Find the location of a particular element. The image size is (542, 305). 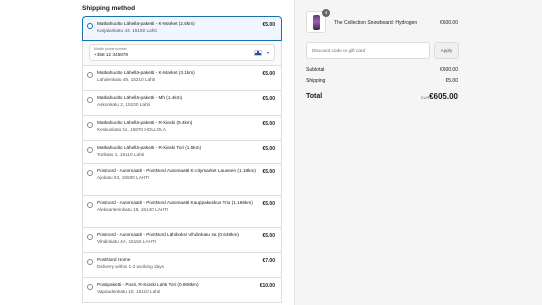

chevron-down-icon: ▾ is located at coordinates (268, 52).